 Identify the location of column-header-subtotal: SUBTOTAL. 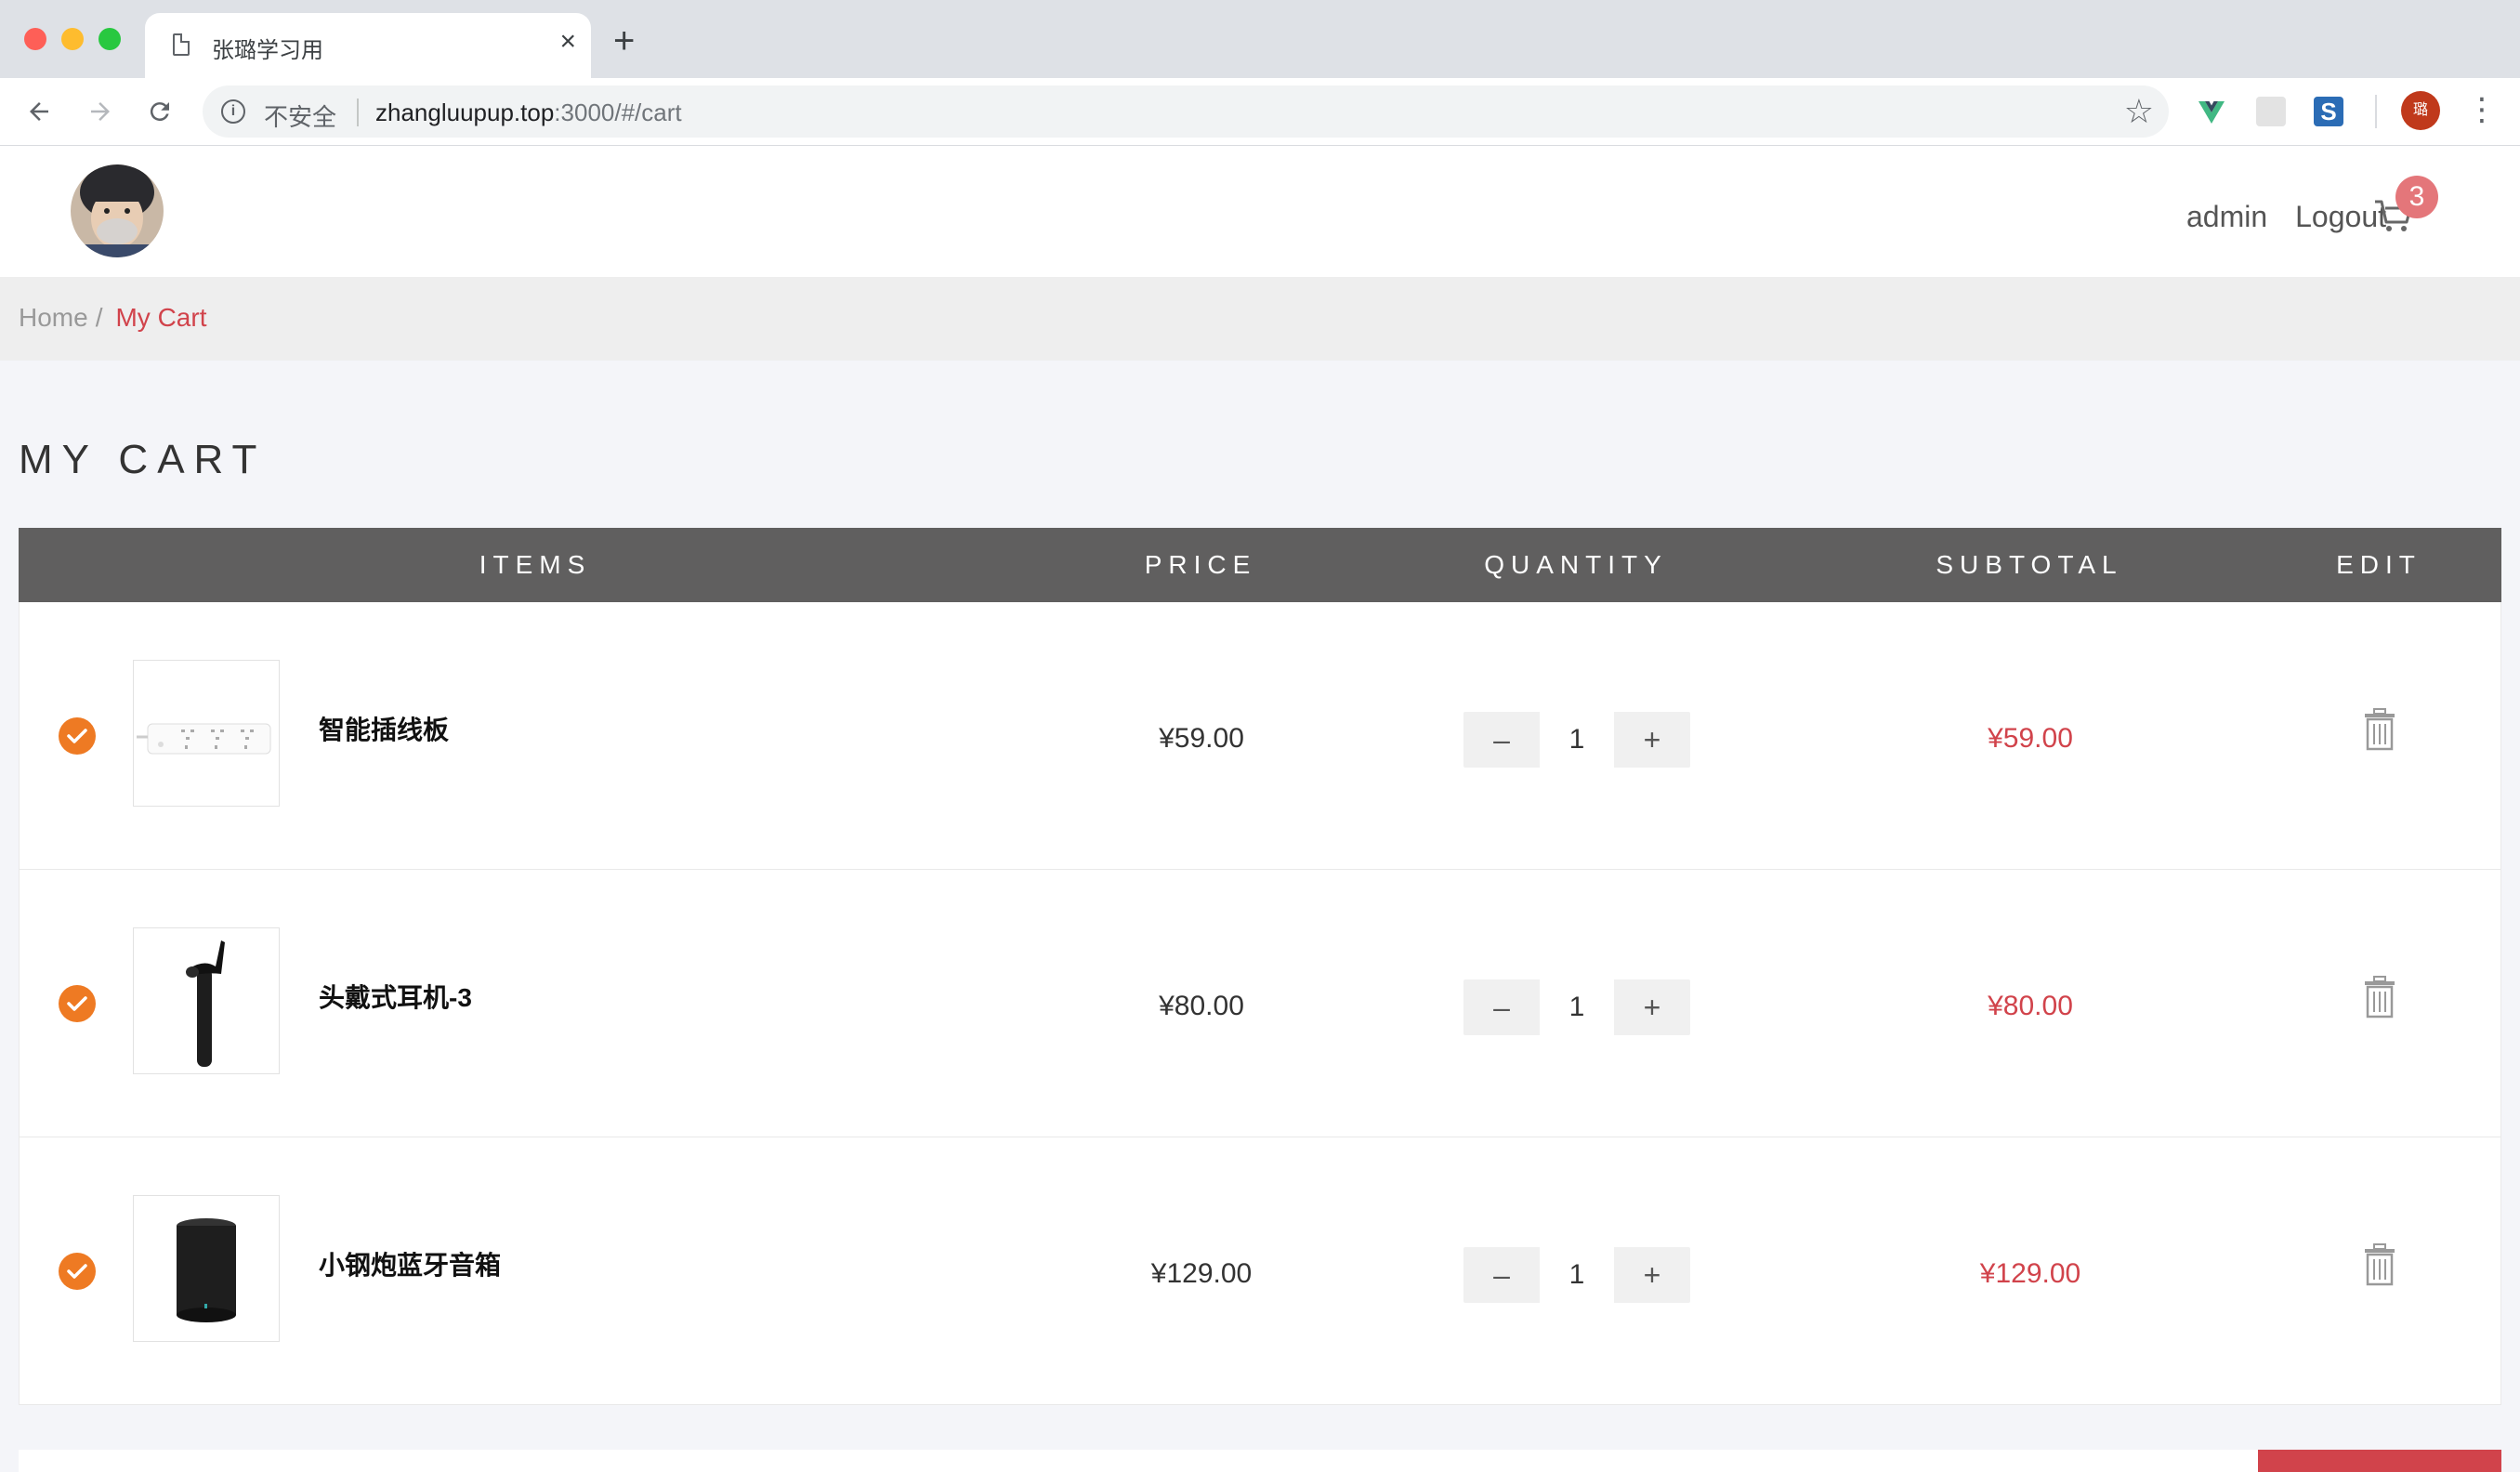
(2029, 564).